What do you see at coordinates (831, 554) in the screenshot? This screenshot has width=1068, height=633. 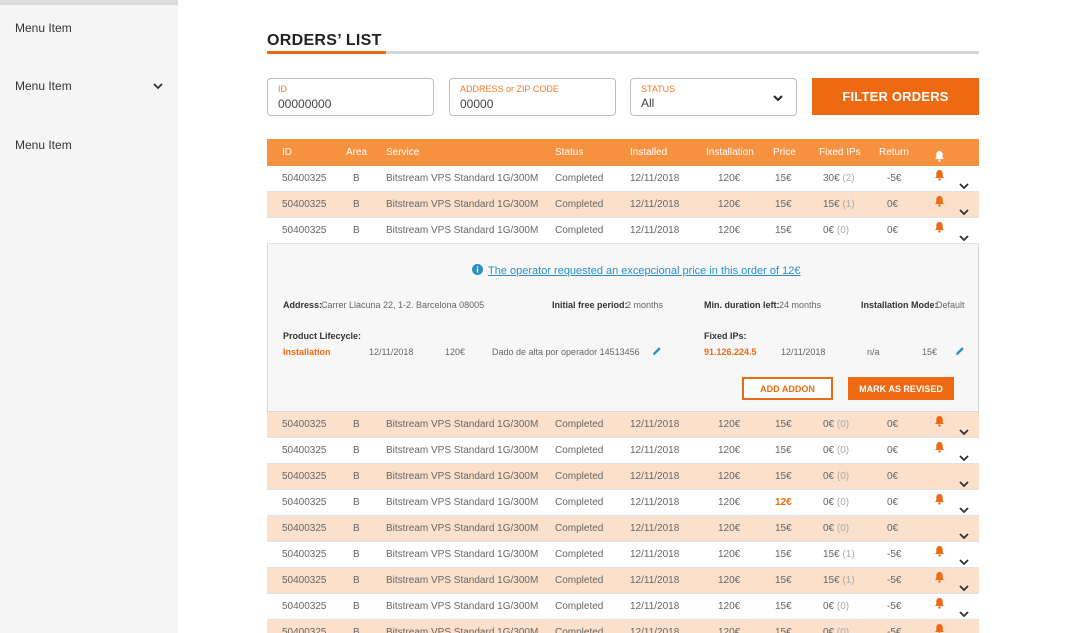 I see `fixed-ips-amount: 15€` at bounding box center [831, 554].